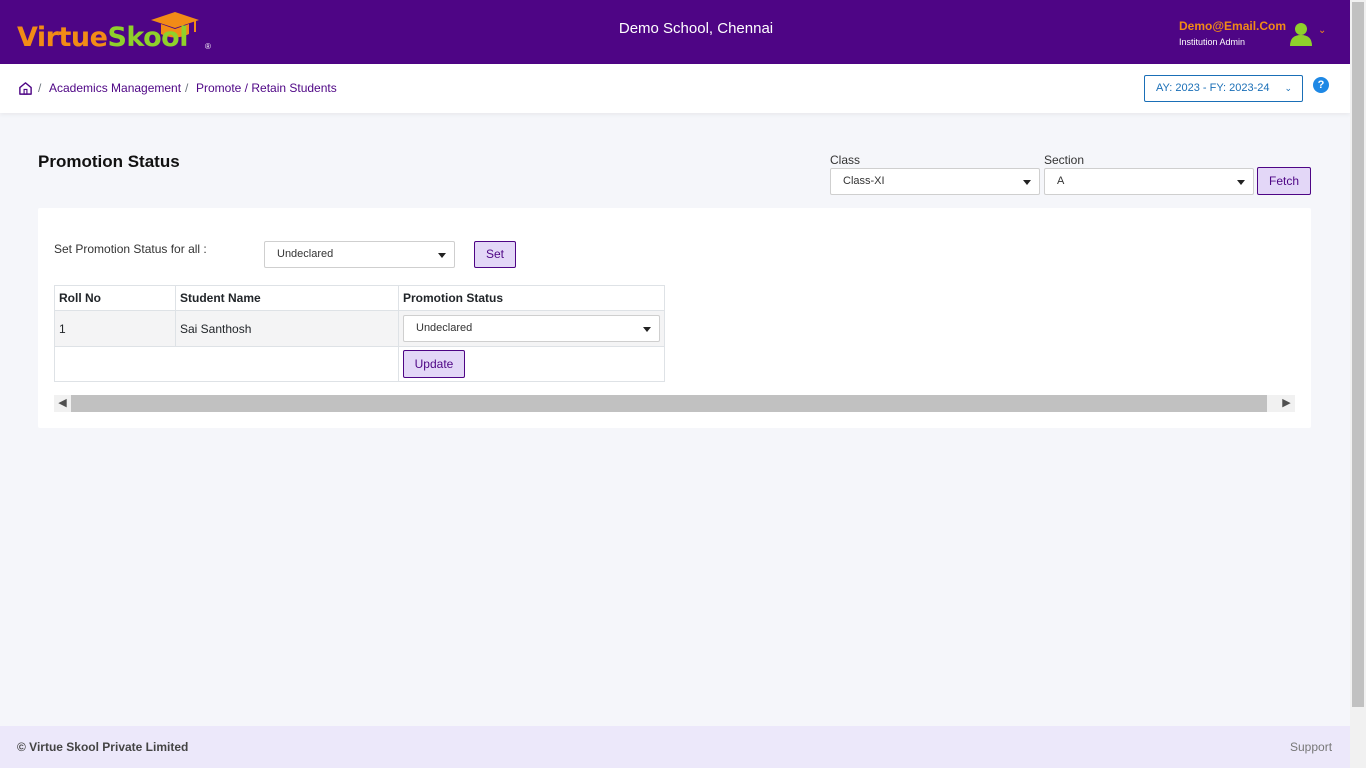  I want to click on academic-year-label: AY: 2023 - FY: 2023-24, so click(1213, 88).